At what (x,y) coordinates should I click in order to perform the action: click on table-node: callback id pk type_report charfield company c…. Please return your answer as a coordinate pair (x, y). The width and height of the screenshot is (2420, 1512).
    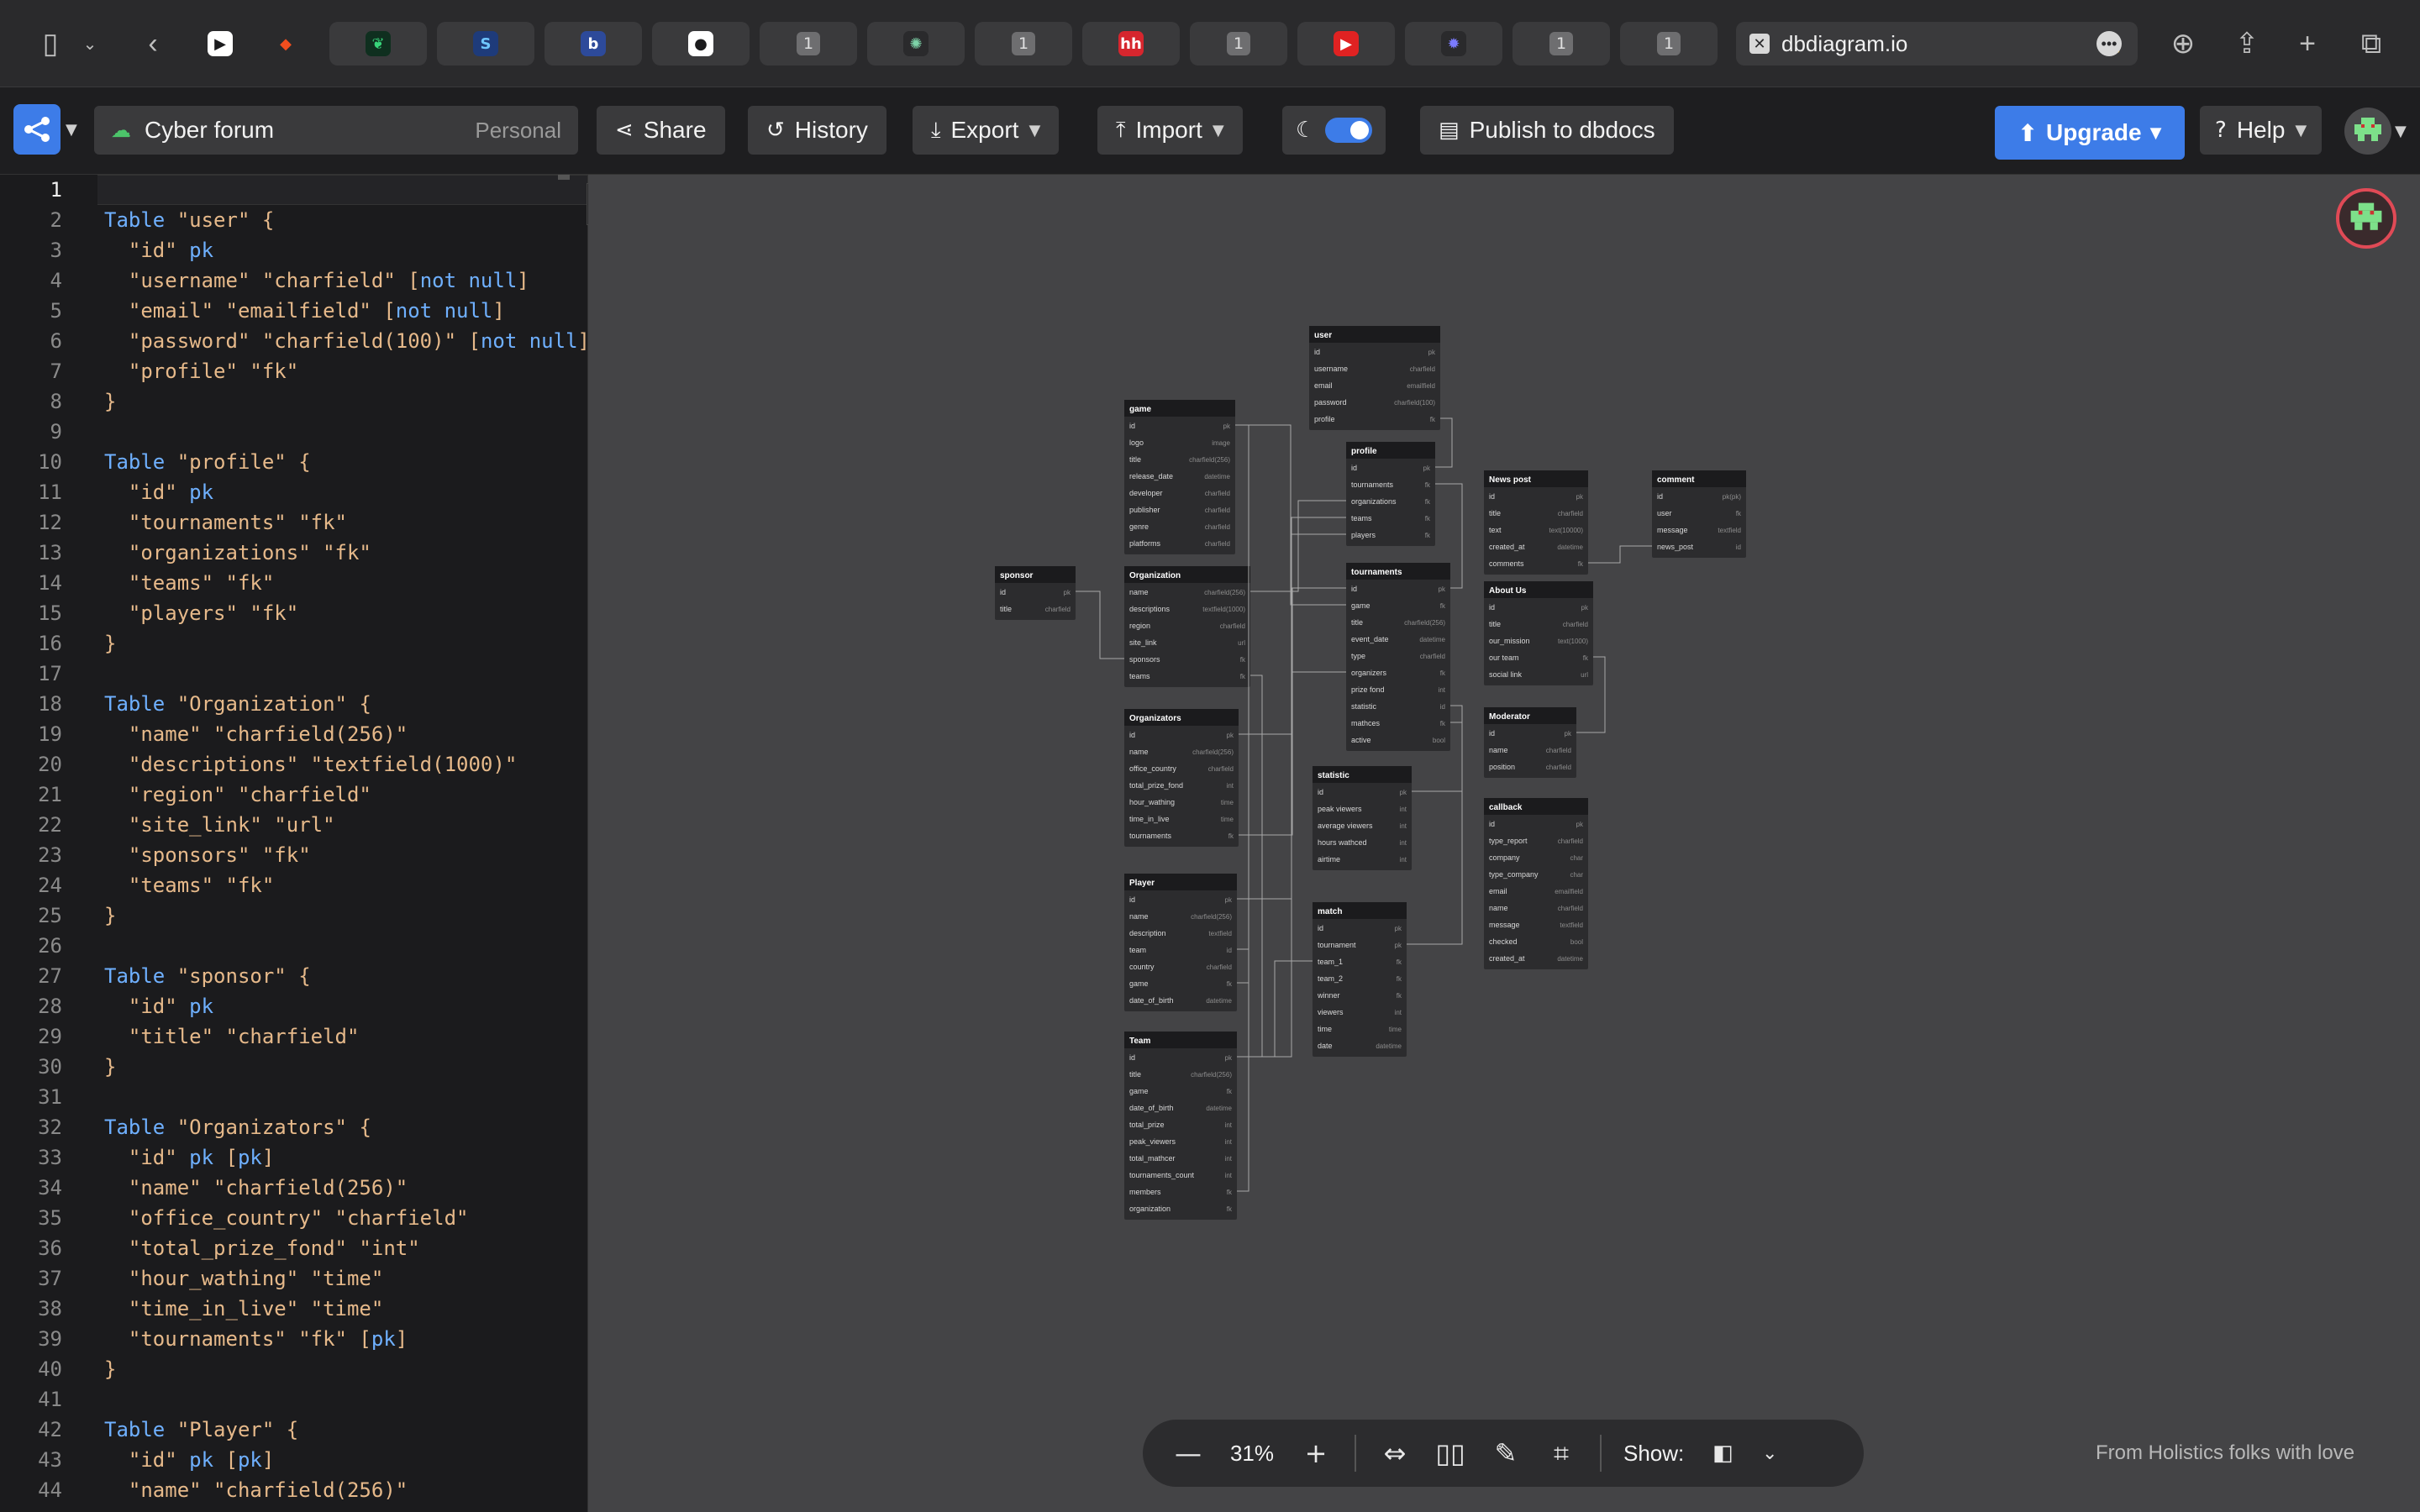
    Looking at the image, I should click on (1536, 883).